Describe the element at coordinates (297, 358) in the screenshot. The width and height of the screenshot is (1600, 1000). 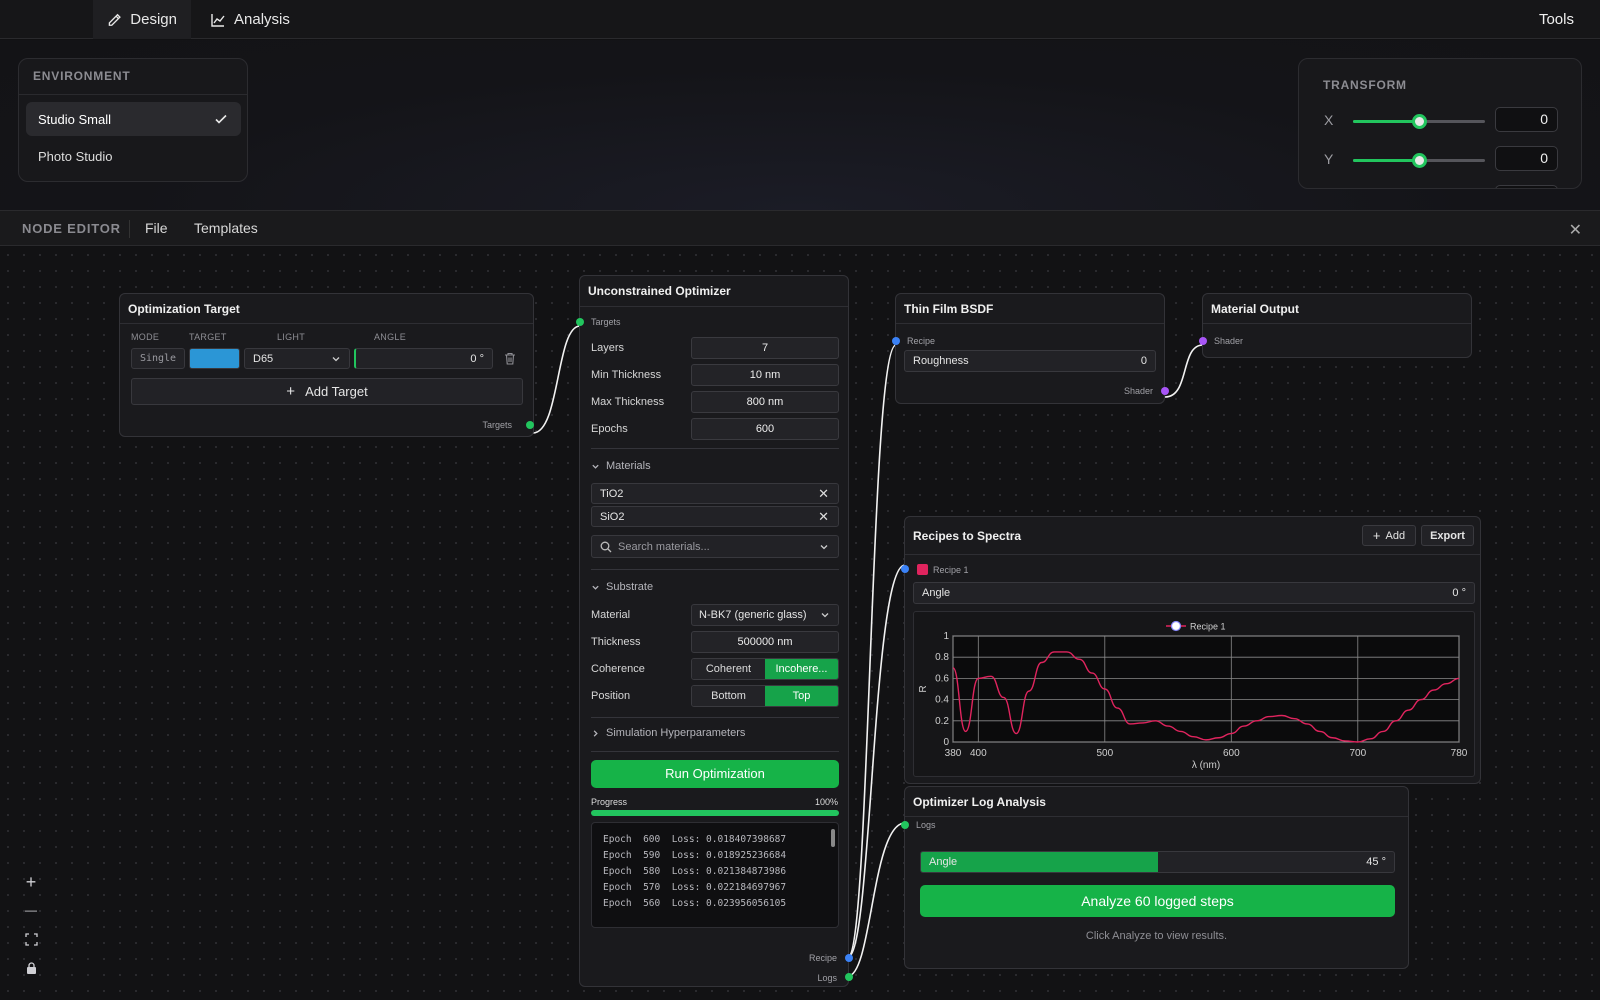
I see `light-select: D65` at that location.